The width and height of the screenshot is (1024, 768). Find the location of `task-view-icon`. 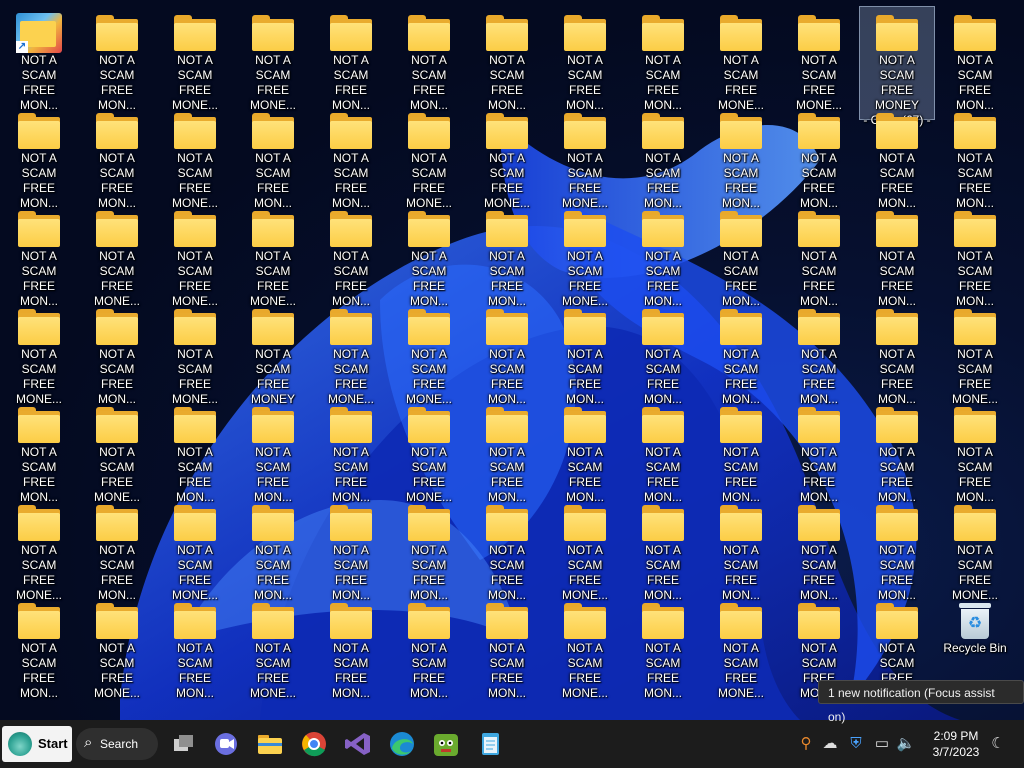

task-view-icon is located at coordinates (184, 744).